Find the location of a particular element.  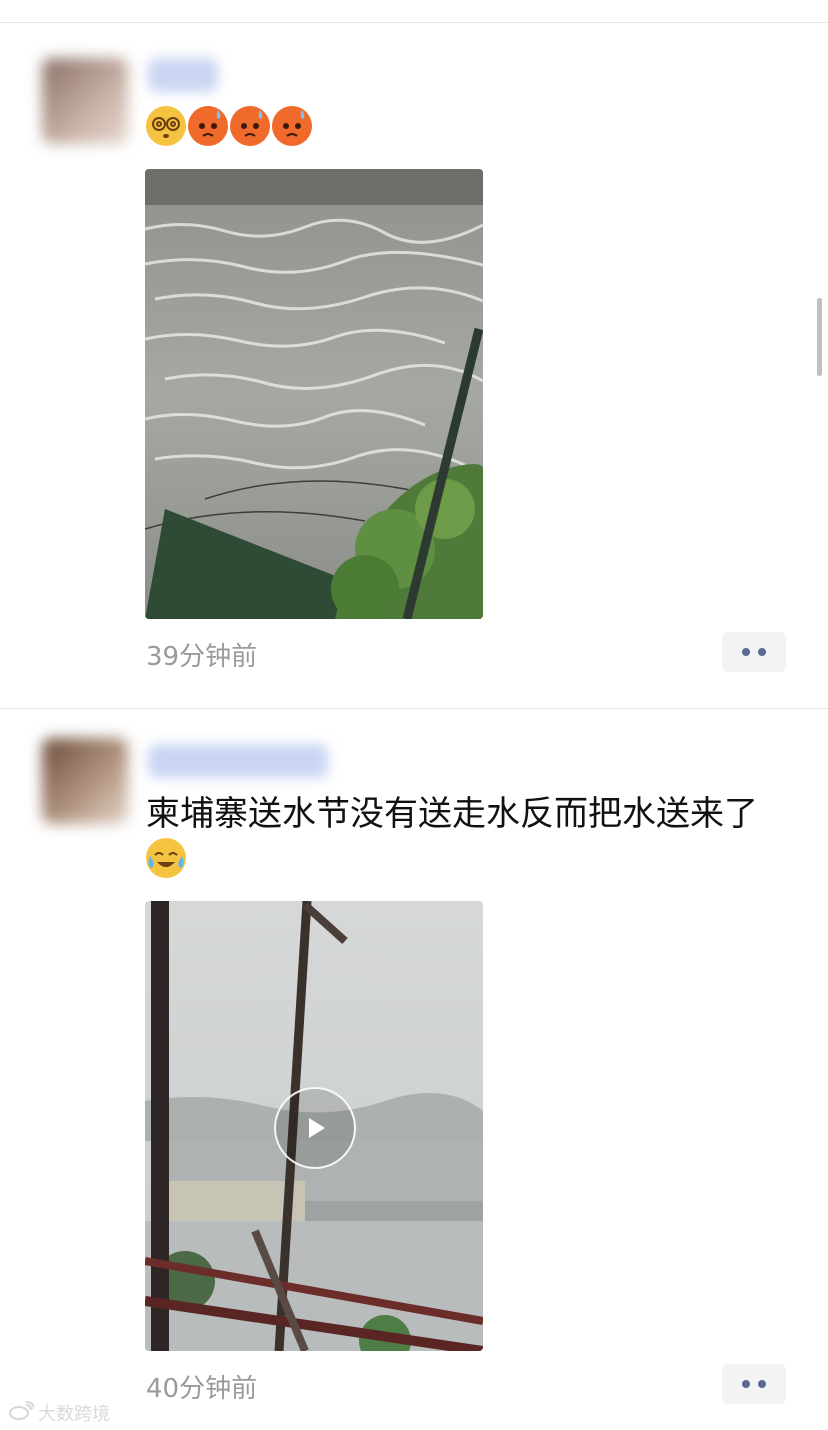

watermark: 大数跨境 is located at coordinates (59, 1413).